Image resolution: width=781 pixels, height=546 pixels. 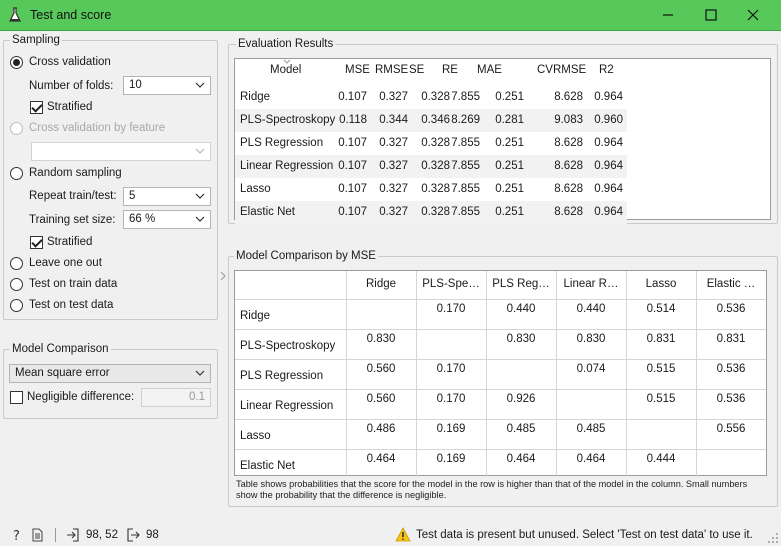 I want to click on cross-validation-radio, so click(x=16, y=62).